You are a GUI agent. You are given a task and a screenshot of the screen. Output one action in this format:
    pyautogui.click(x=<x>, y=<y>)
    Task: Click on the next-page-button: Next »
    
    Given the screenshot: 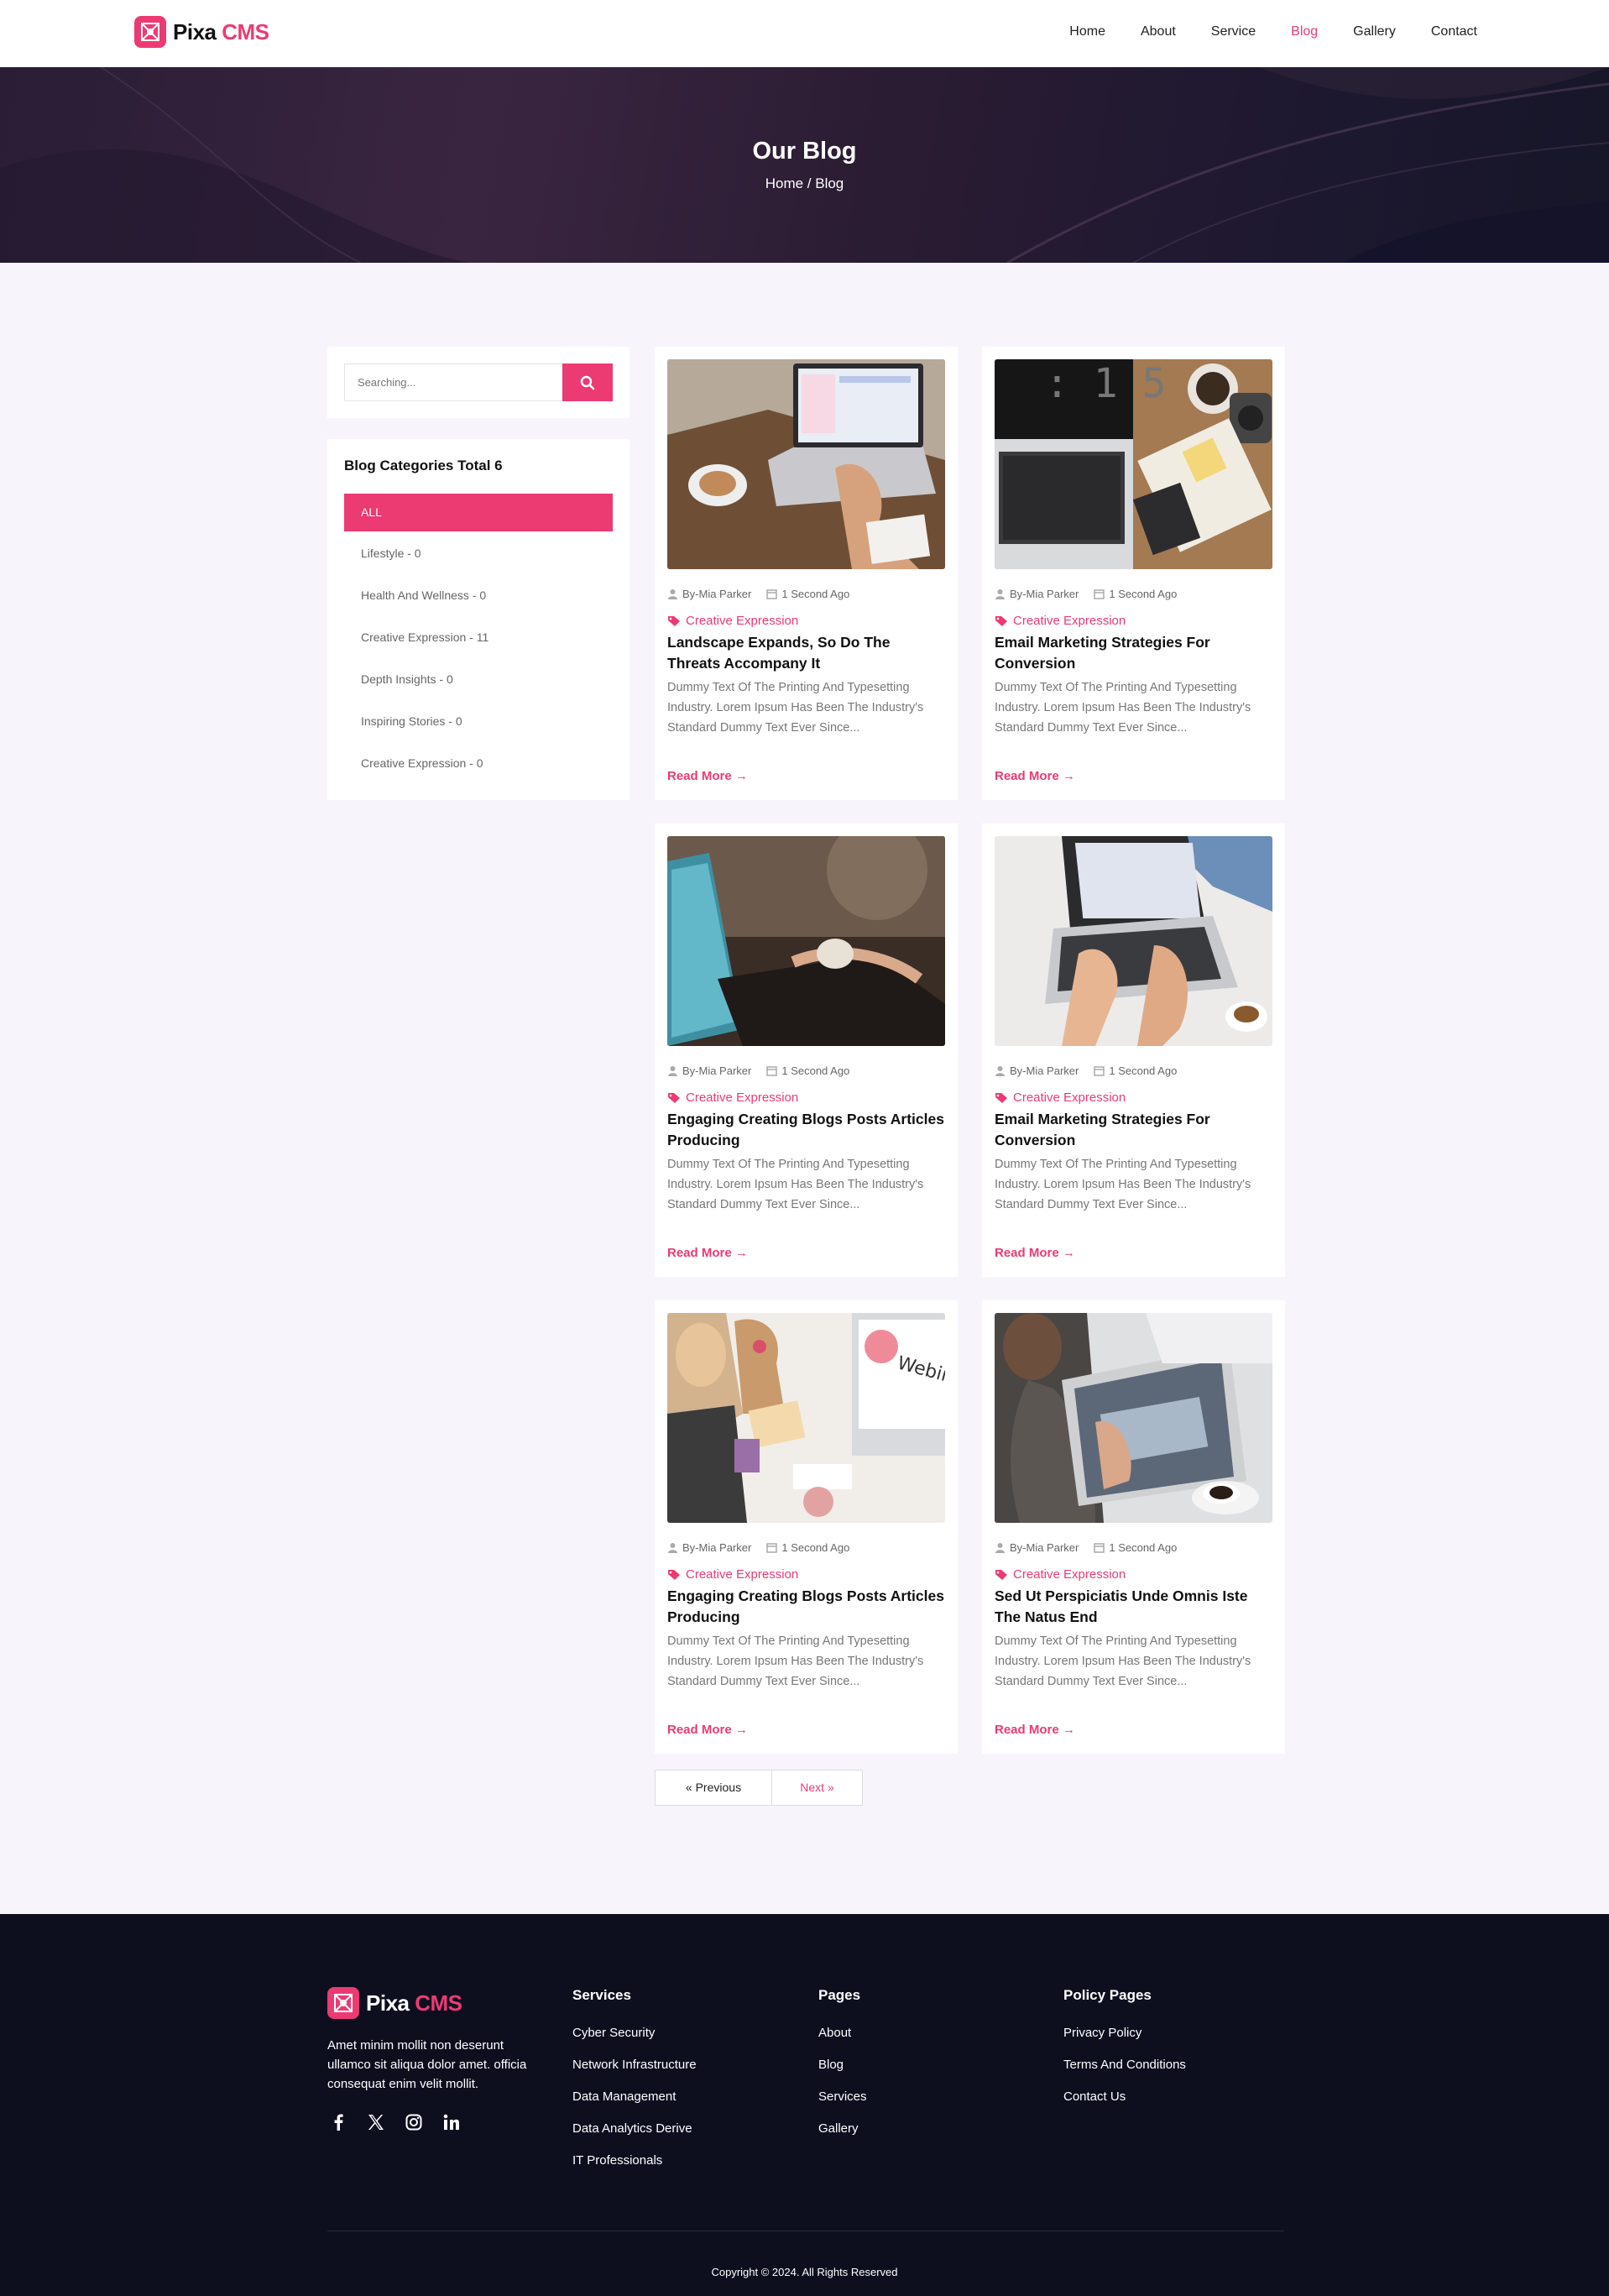 What is the action you would take?
    pyautogui.click(x=818, y=1788)
    